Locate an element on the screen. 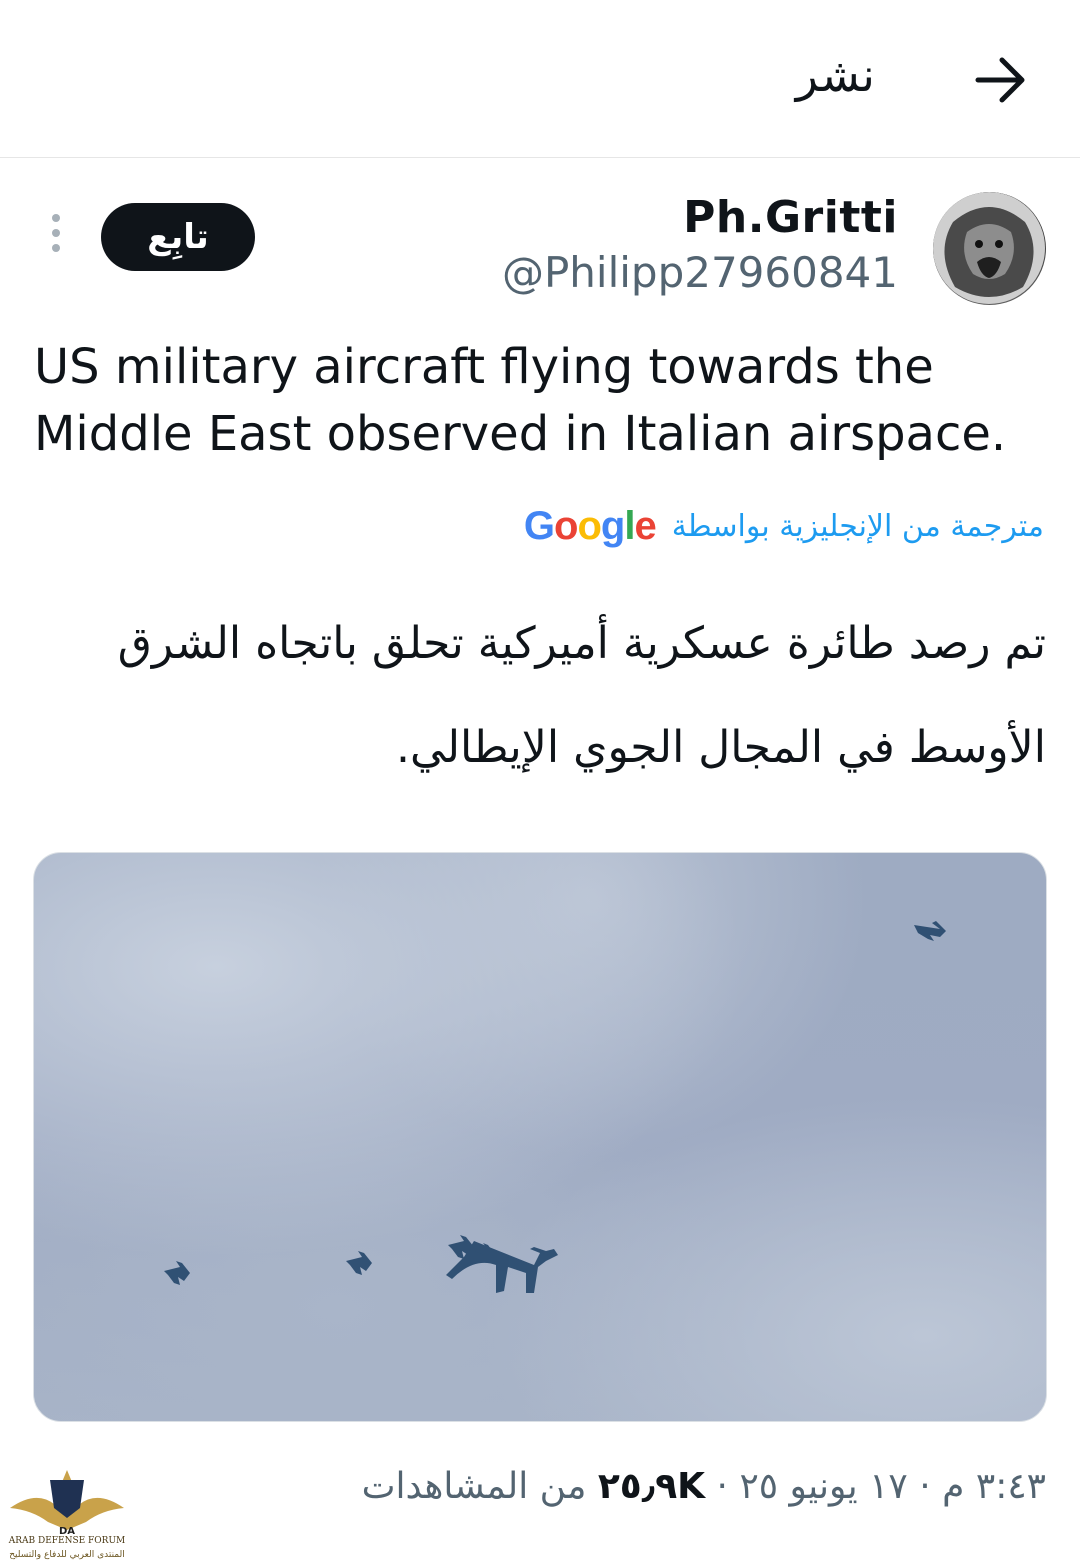 The height and width of the screenshot is (1568, 1080). views-label: من المشاهدات is located at coordinates (474, 1486).